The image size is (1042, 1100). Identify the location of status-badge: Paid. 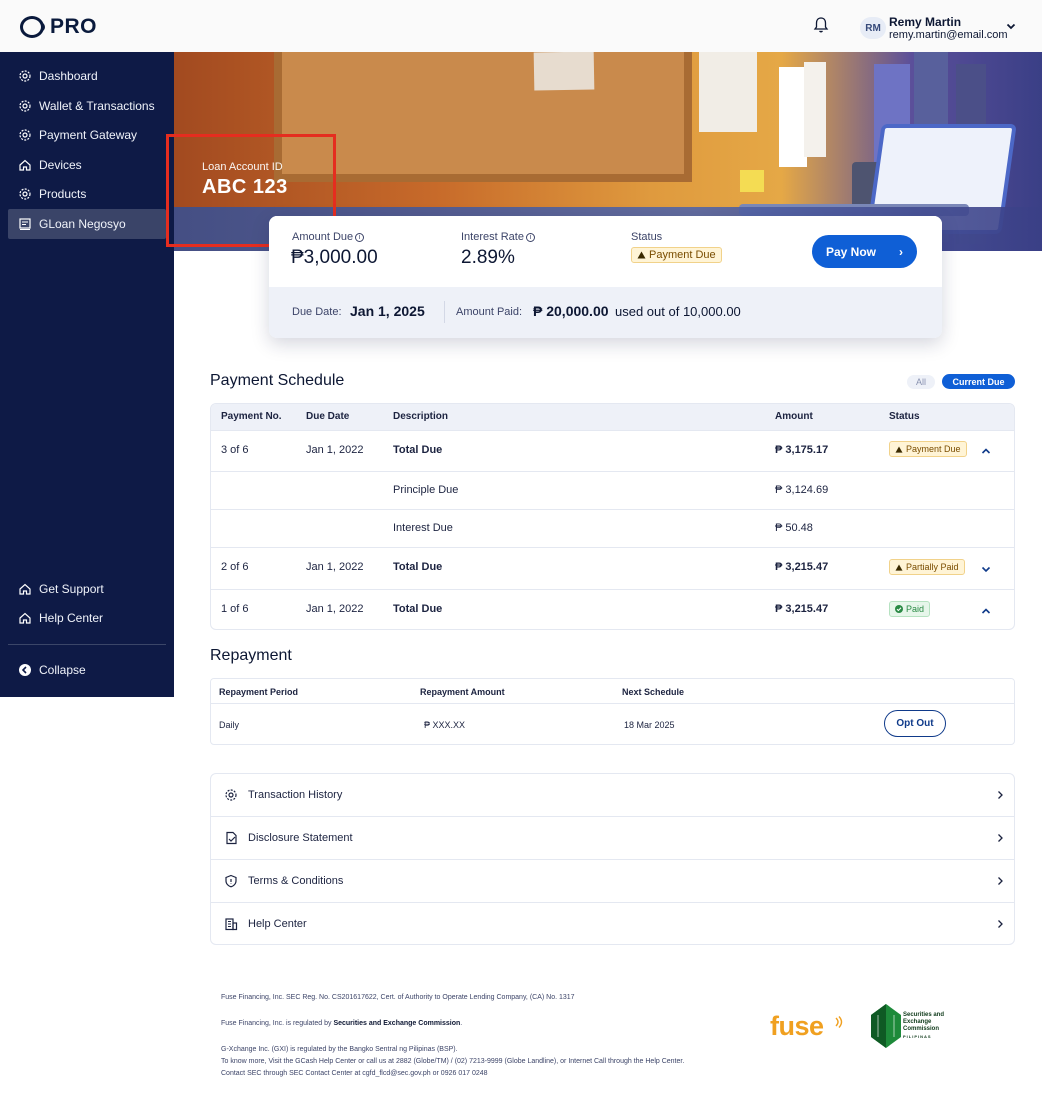
(910, 609).